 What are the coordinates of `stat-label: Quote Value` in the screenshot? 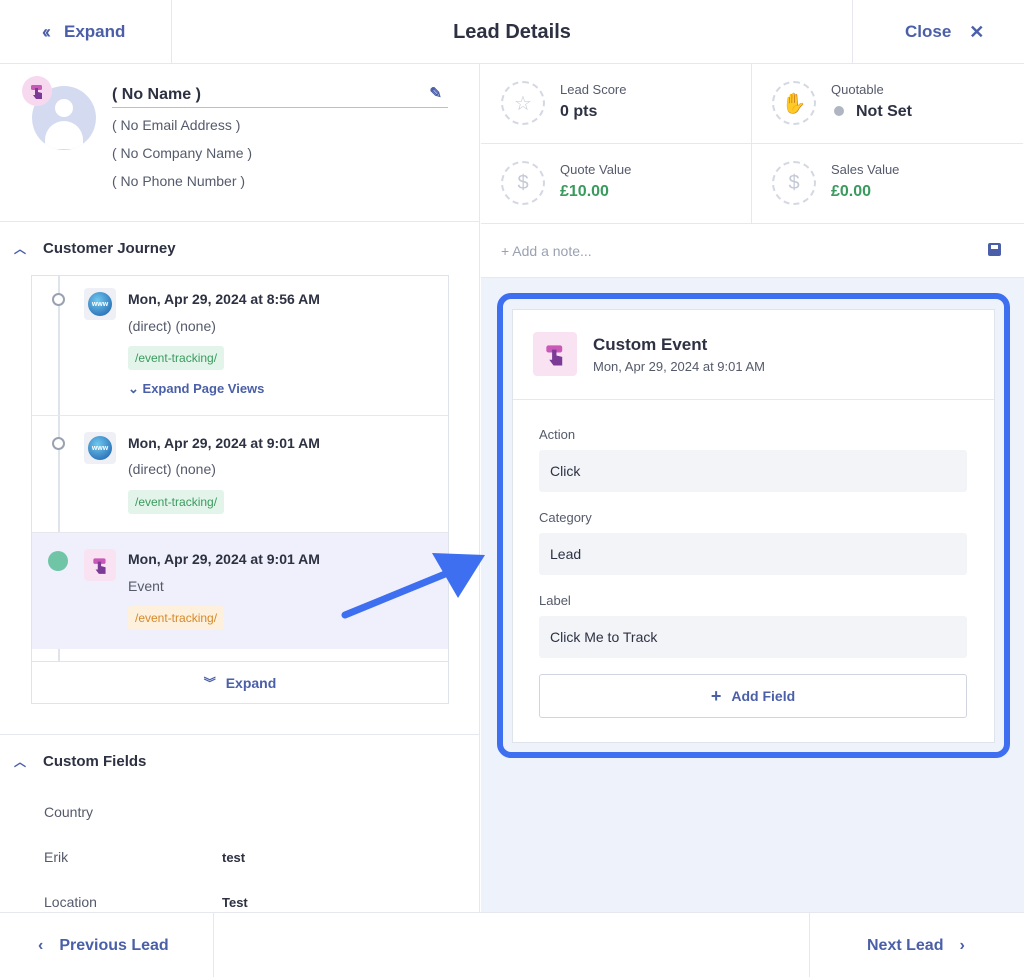 It's located at (596, 169).